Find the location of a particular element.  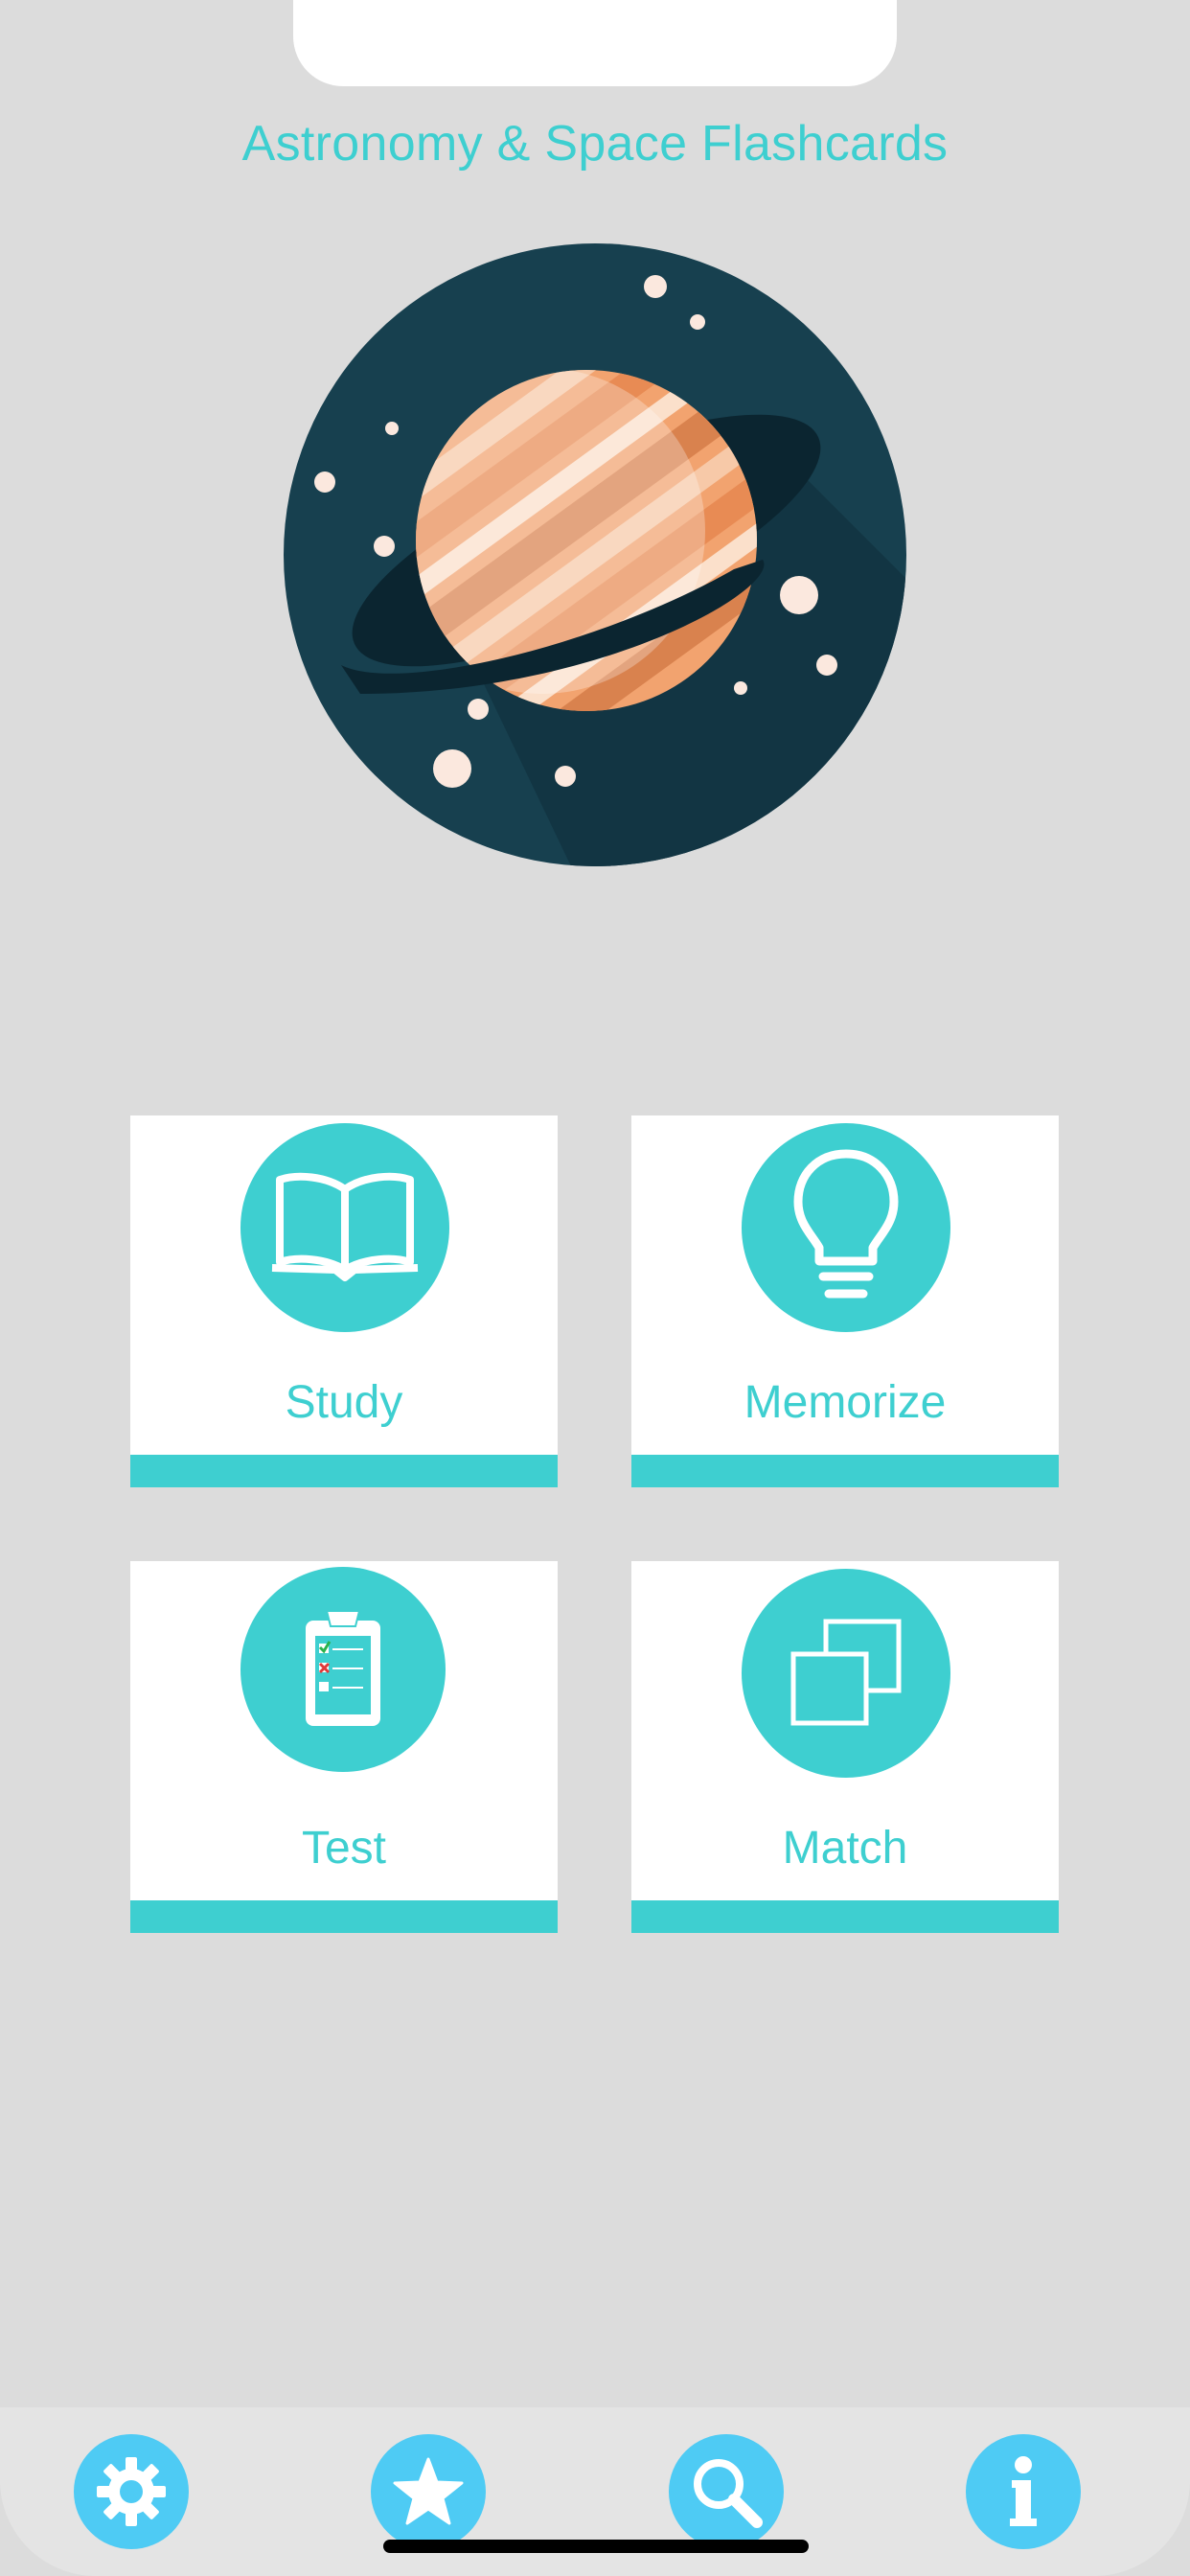

open-book-icon is located at coordinates (345, 1226).